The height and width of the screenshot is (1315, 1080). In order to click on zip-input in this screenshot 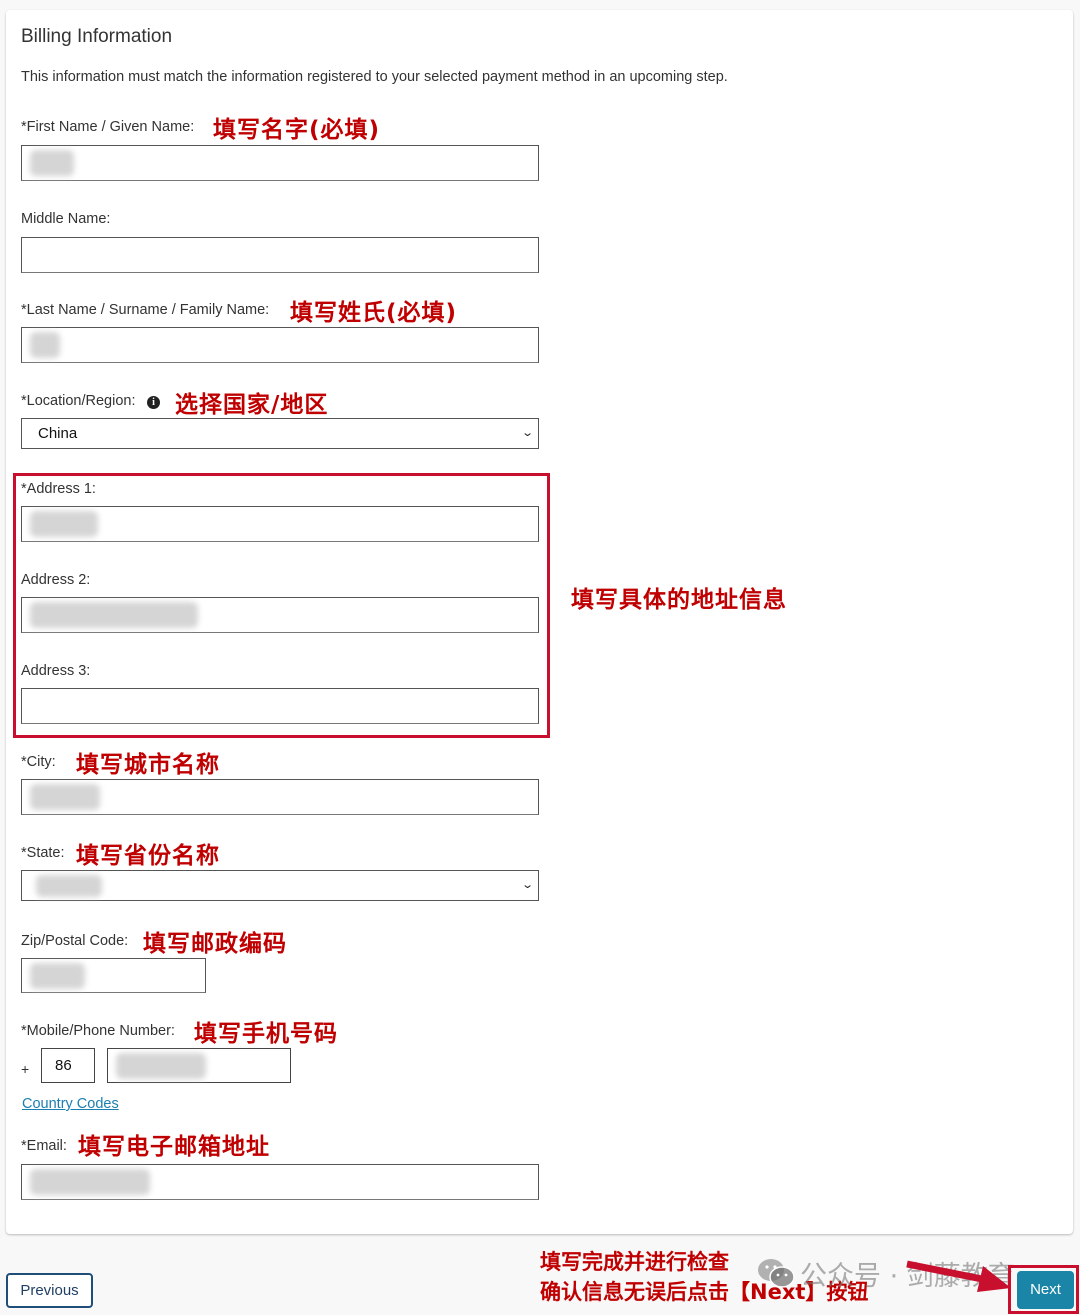, I will do `click(113, 975)`.